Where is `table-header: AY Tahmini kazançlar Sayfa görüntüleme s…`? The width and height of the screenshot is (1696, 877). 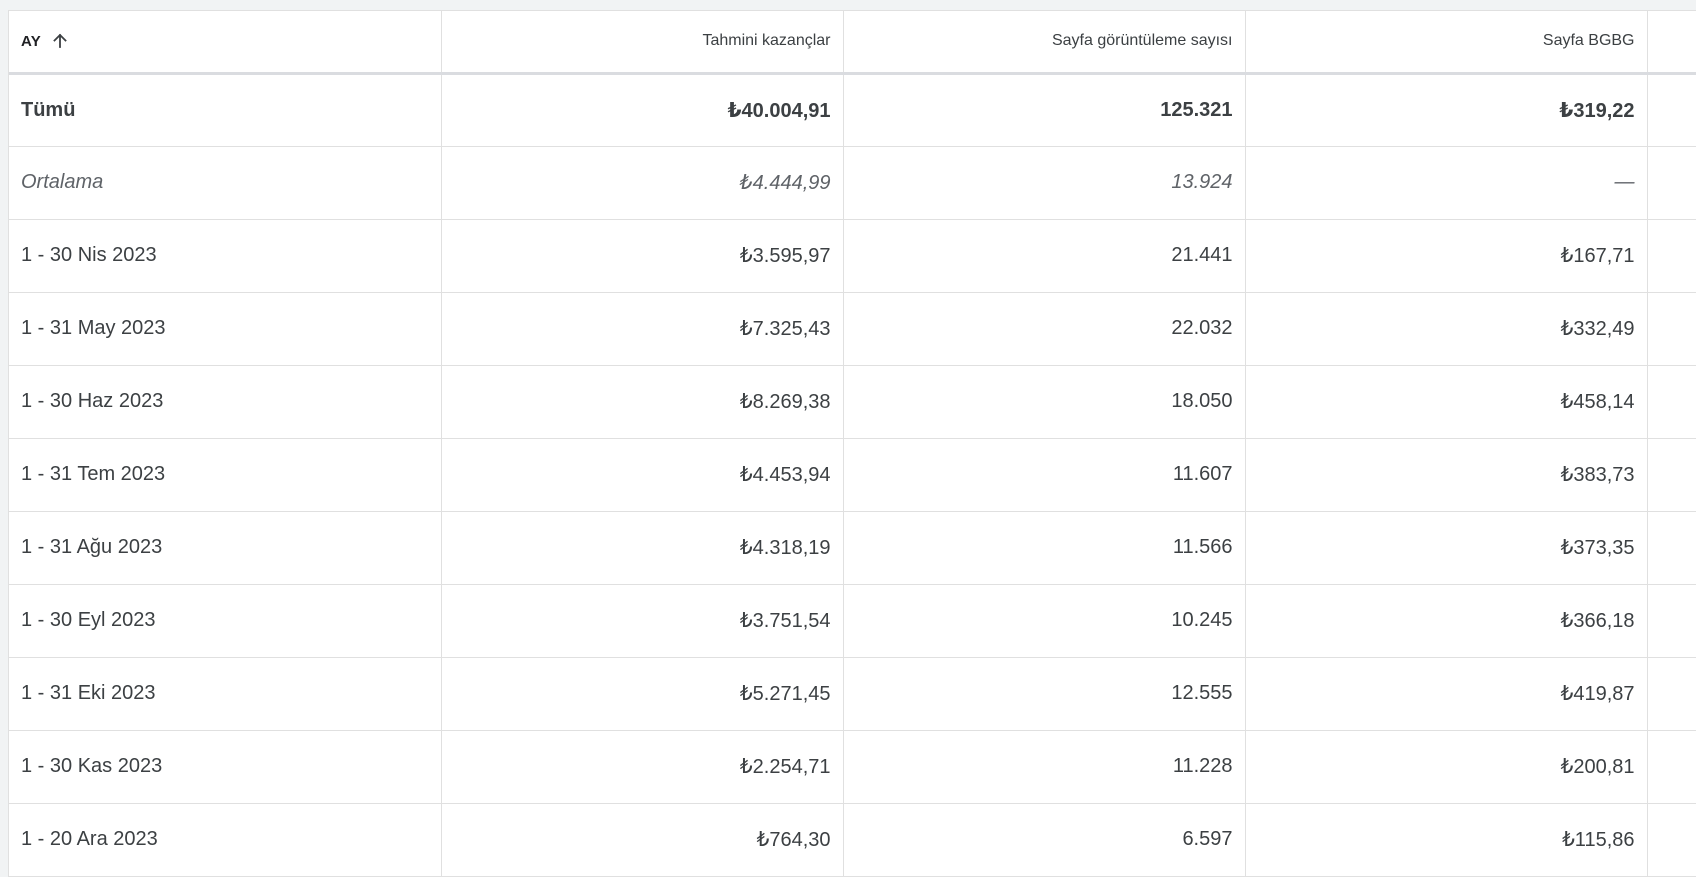
table-header: AY Tahmini kazançlar Sayfa görüntüleme s… is located at coordinates (852, 43).